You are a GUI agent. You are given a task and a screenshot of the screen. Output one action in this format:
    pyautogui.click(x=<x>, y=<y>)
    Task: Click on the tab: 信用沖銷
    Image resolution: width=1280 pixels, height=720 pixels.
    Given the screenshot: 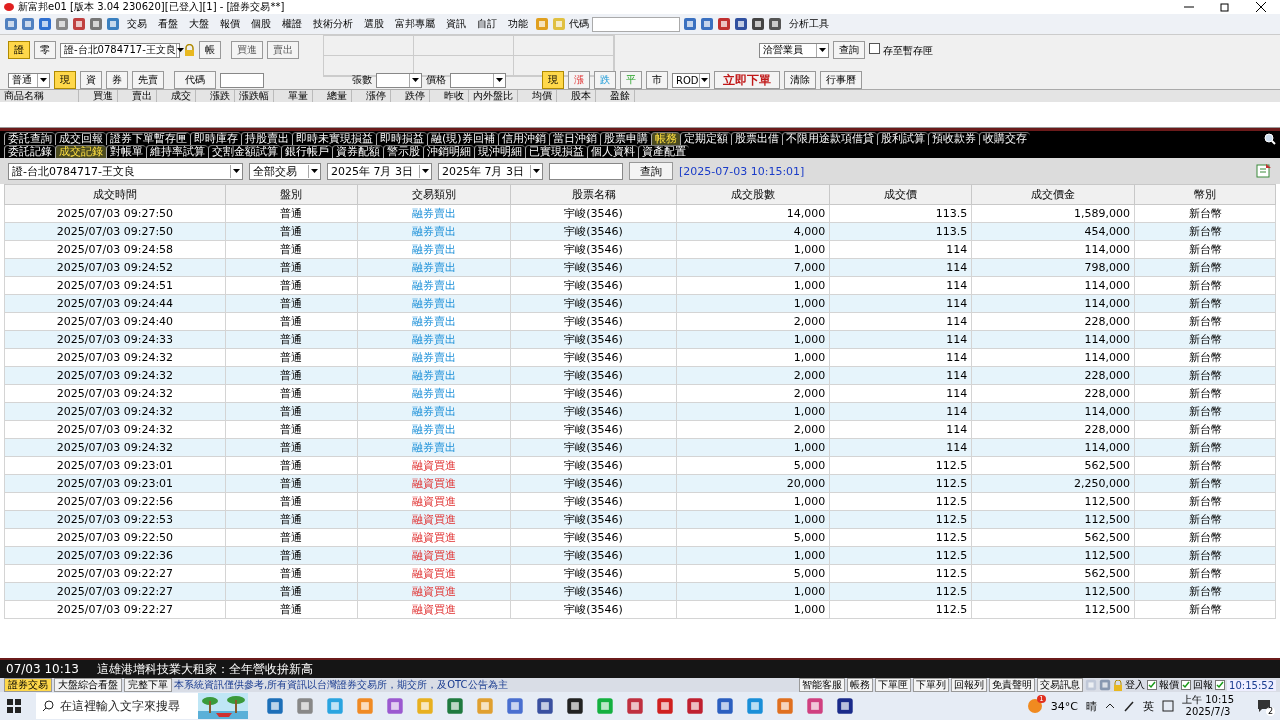 What is the action you would take?
    pyautogui.click(x=523, y=138)
    